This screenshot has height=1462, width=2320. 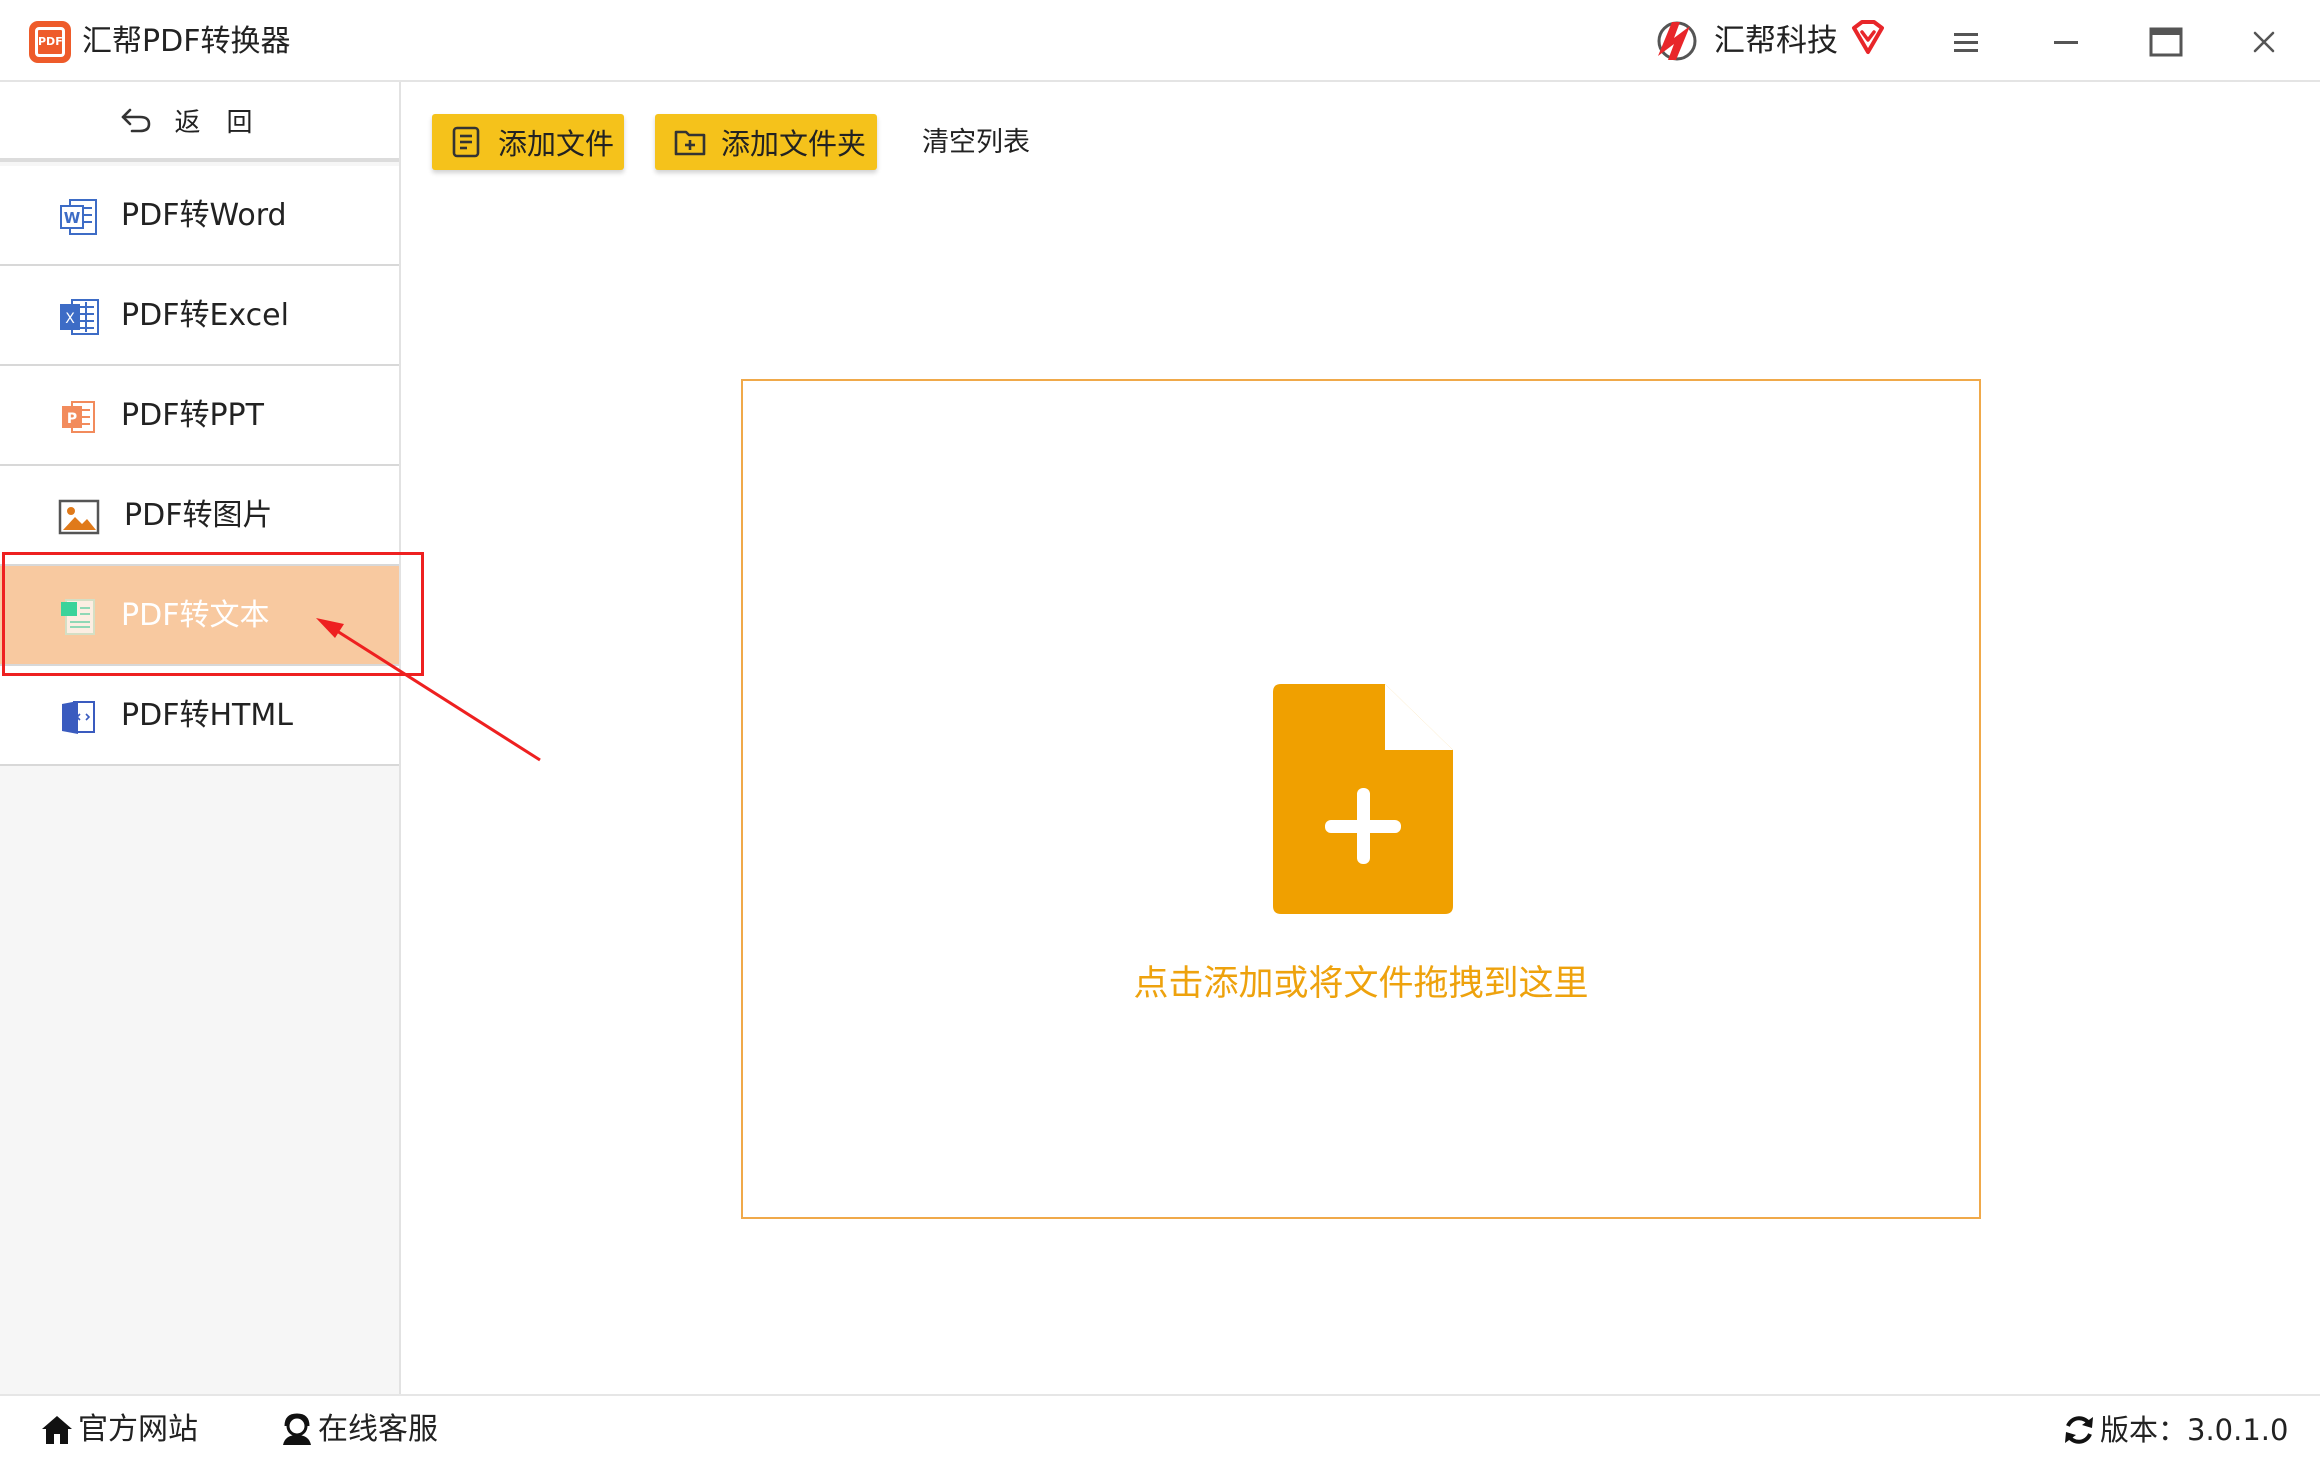 I want to click on close-button, so click(x=2264, y=42).